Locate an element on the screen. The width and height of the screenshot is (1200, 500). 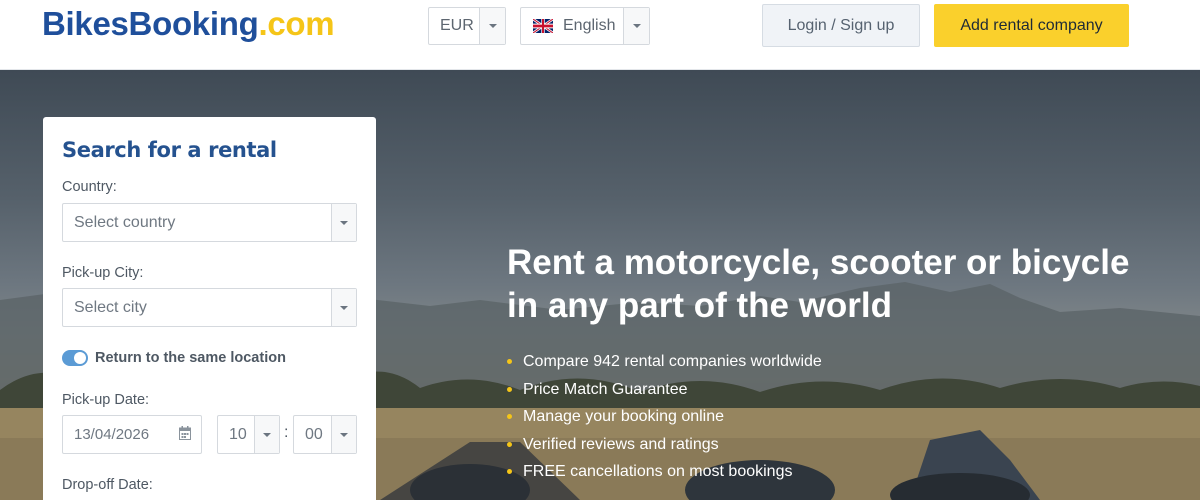
feature-item: FREE cancellations on most bookings is located at coordinates (664, 472).